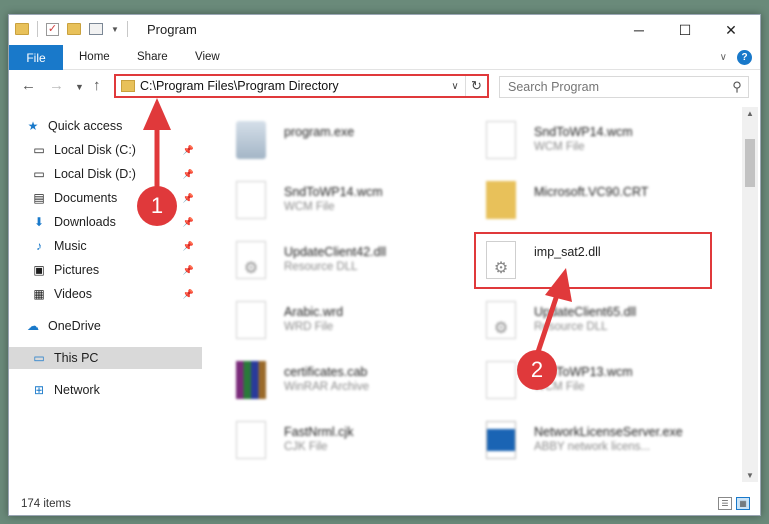 The image size is (769, 524). Describe the element at coordinates (96, 29) in the screenshot. I see `customize-icon` at that location.